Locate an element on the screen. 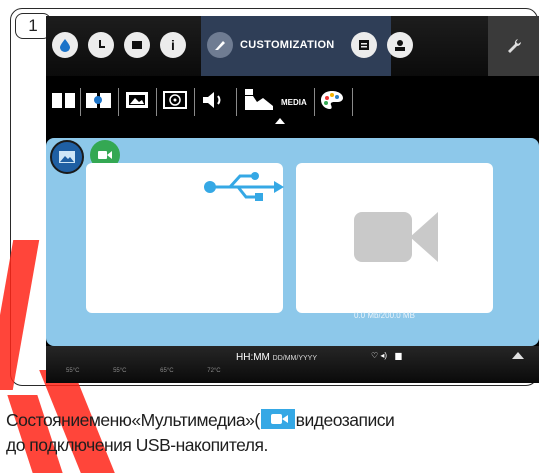  media-sub-menu: MEDIA is located at coordinates (292, 107).